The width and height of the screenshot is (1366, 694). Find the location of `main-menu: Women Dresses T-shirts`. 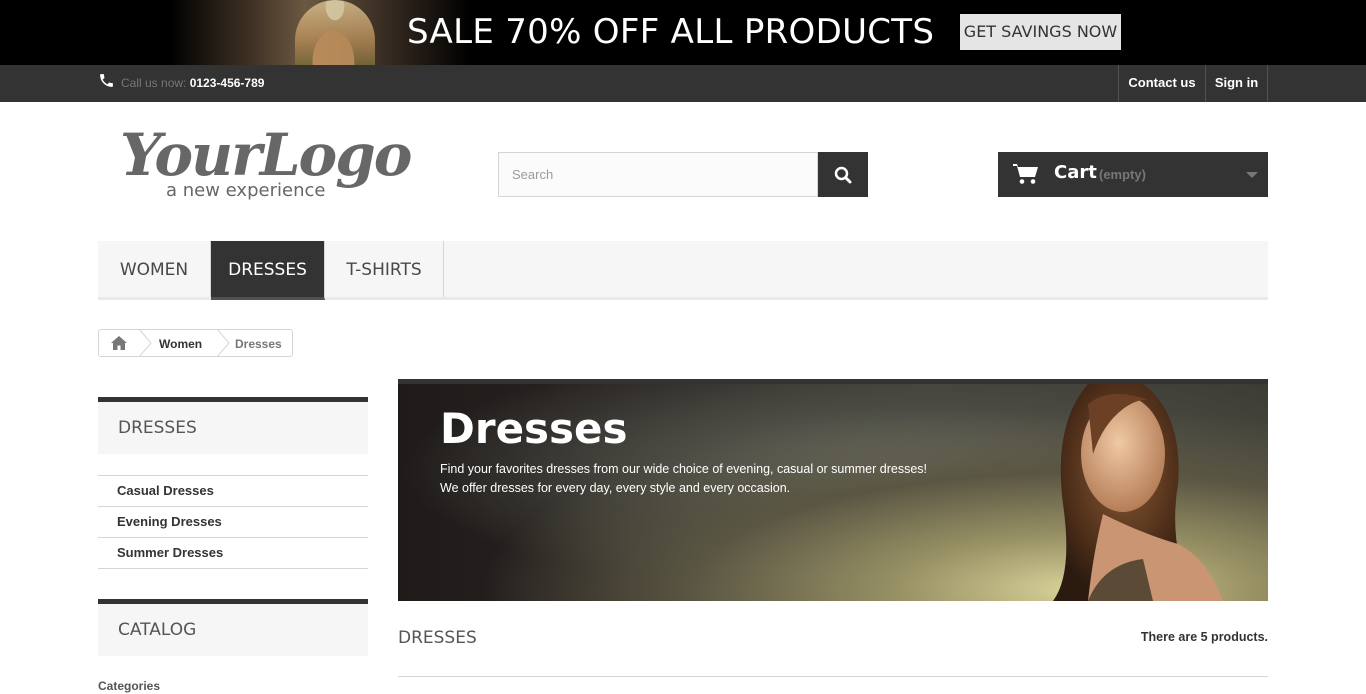

main-menu: Women Dresses T-shirts is located at coordinates (683, 270).